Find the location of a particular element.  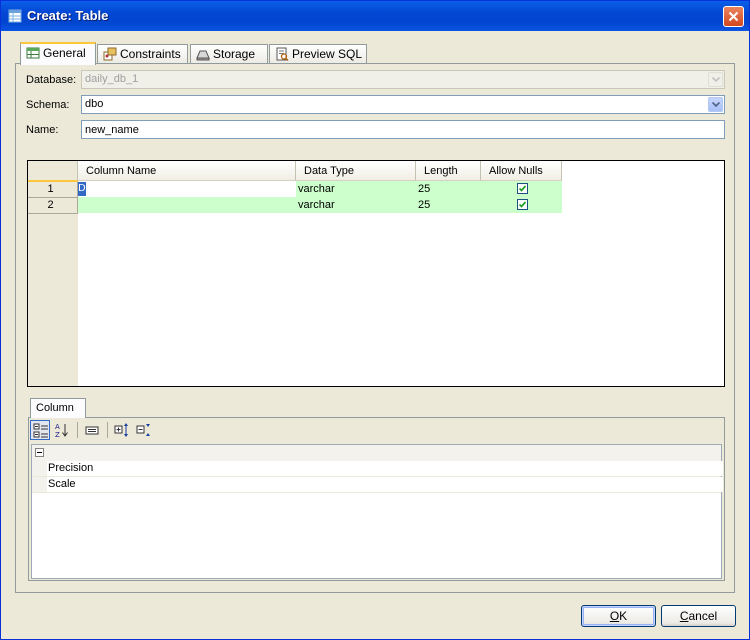

cancel-label-rest: ancel is located at coordinates (703, 616).